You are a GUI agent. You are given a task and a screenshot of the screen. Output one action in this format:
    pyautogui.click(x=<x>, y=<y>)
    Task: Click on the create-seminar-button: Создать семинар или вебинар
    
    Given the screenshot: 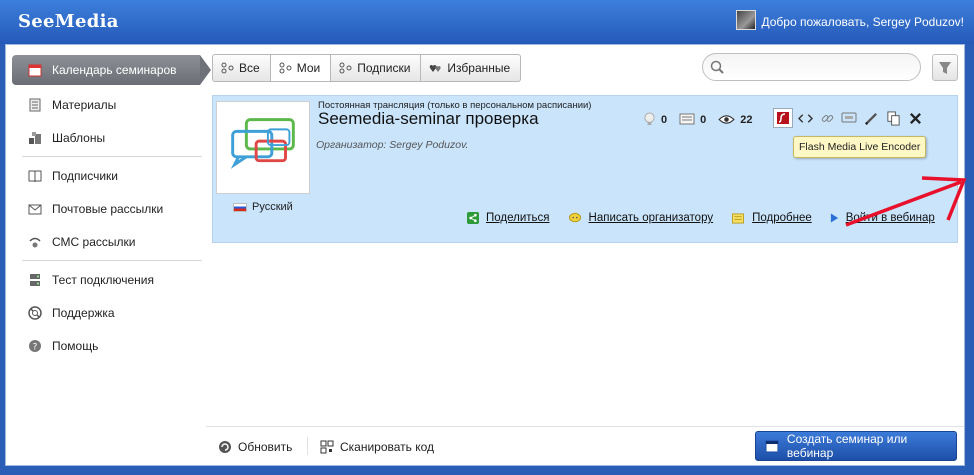 What is the action you would take?
    pyautogui.click(x=856, y=446)
    